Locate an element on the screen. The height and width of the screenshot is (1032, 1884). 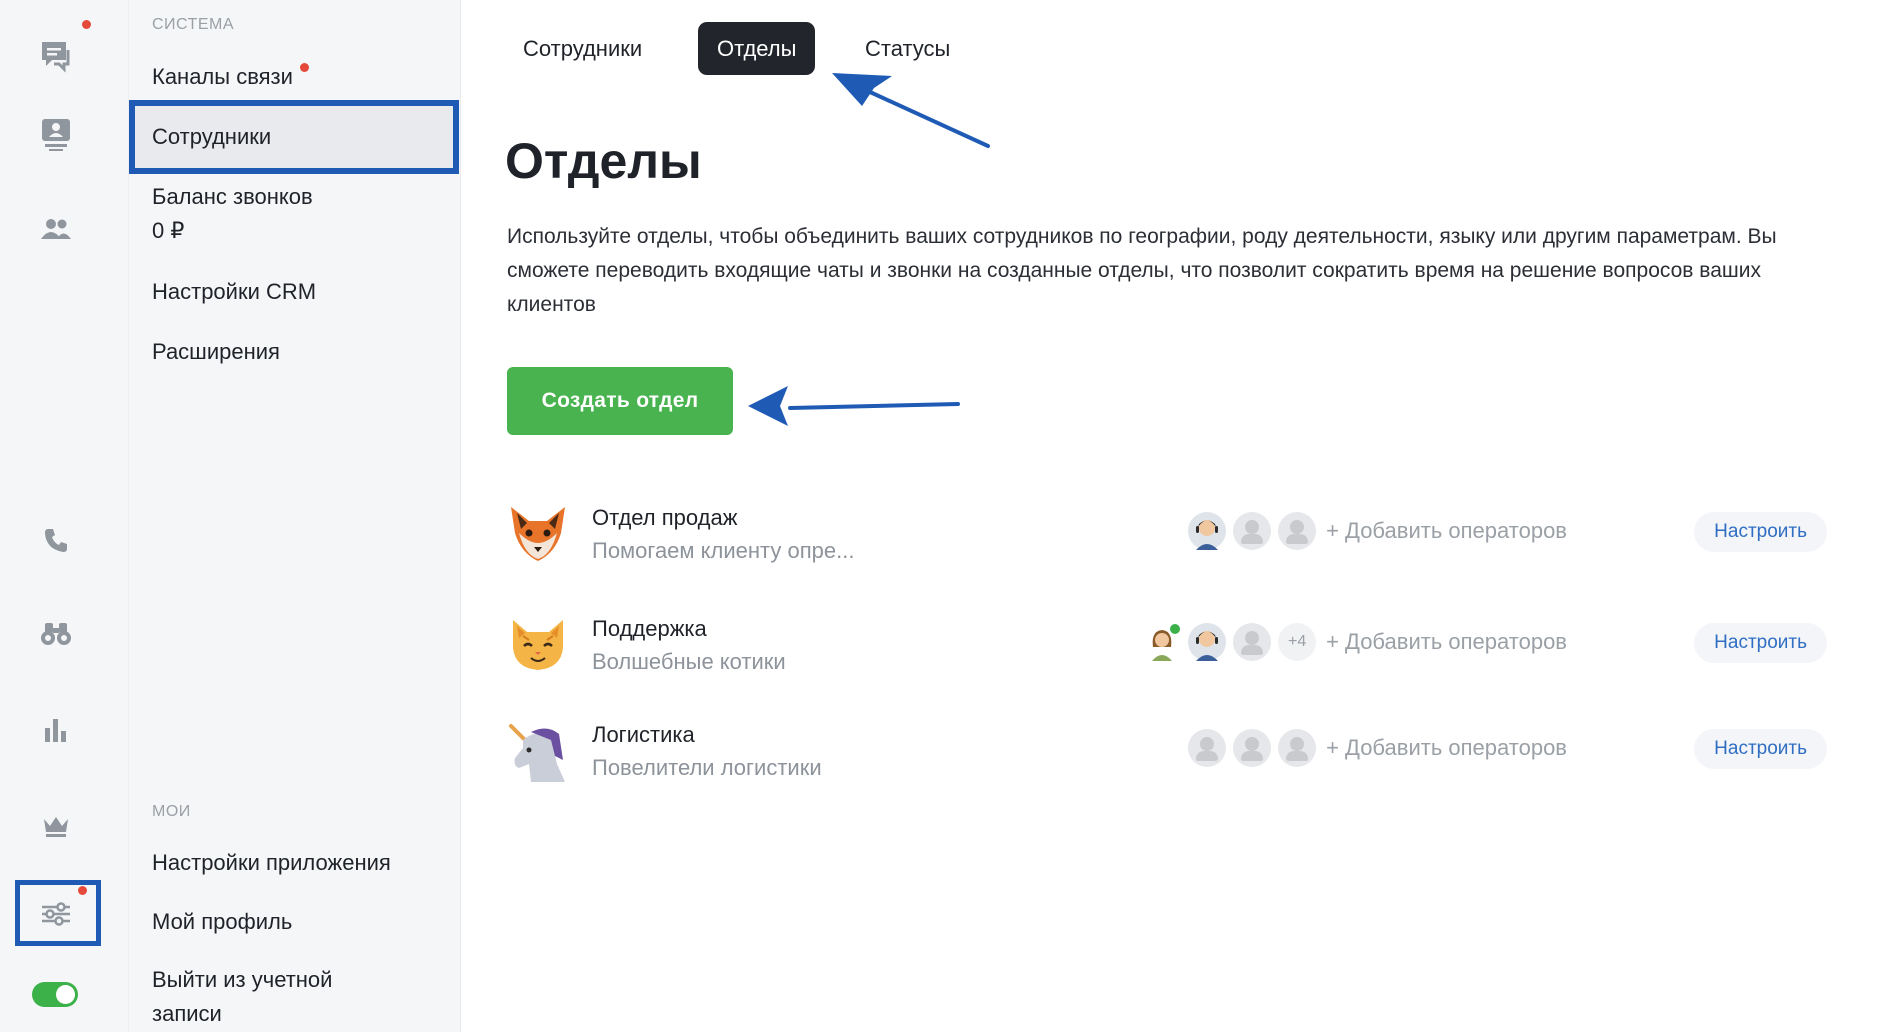
menu-item-label: записи is located at coordinates (187, 1013).